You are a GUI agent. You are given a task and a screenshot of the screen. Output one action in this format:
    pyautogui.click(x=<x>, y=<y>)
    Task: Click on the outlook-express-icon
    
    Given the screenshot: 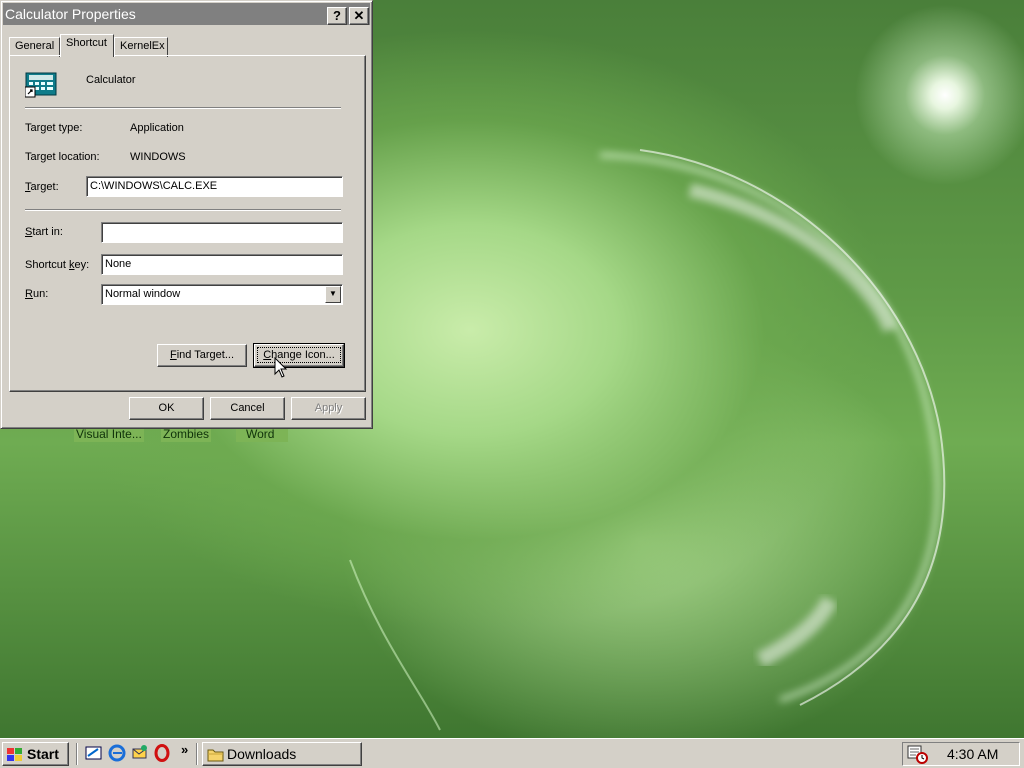 What is the action you would take?
    pyautogui.click(x=140, y=753)
    